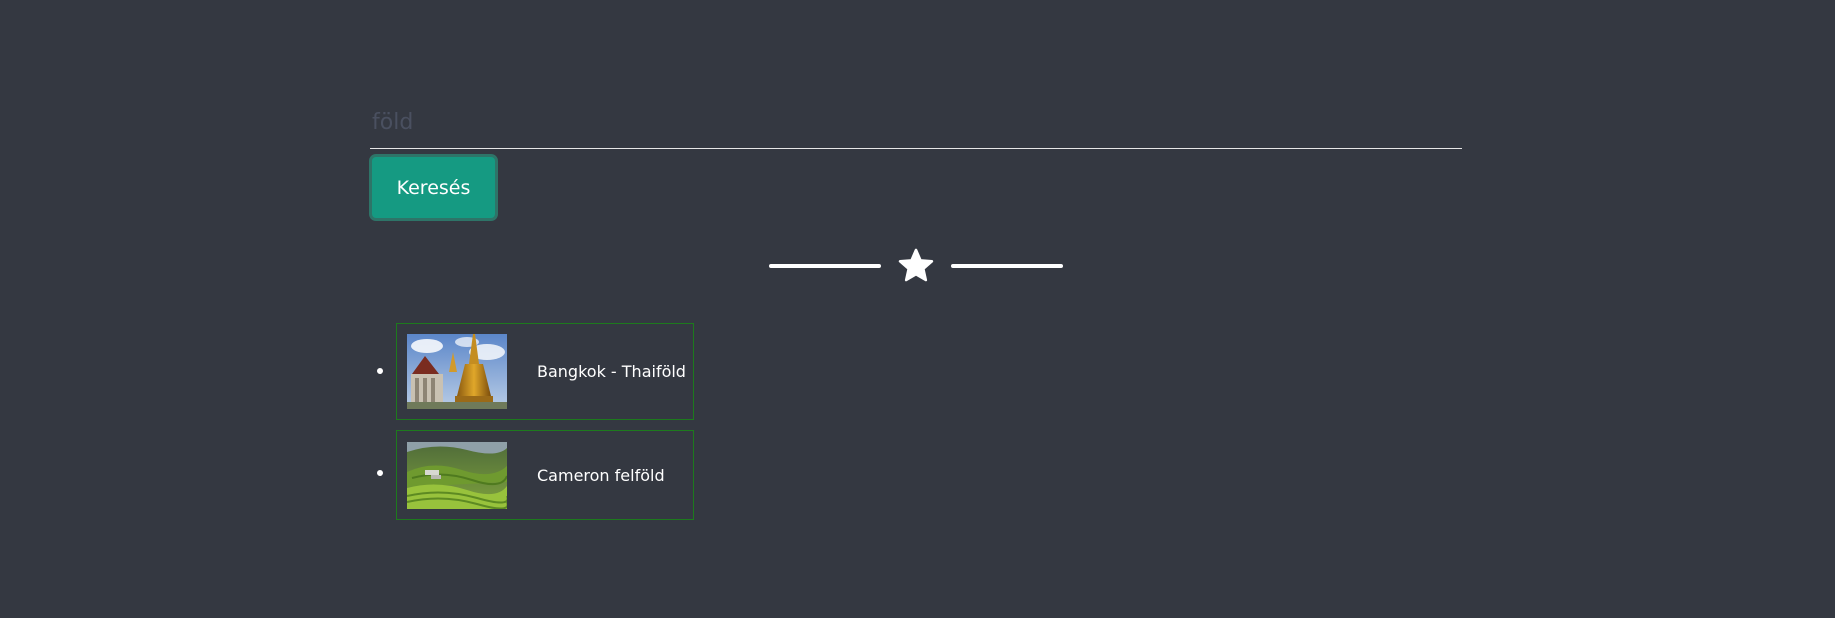 The height and width of the screenshot is (618, 1835). What do you see at coordinates (916, 123) in the screenshot?
I see `search-input` at bounding box center [916, 123].